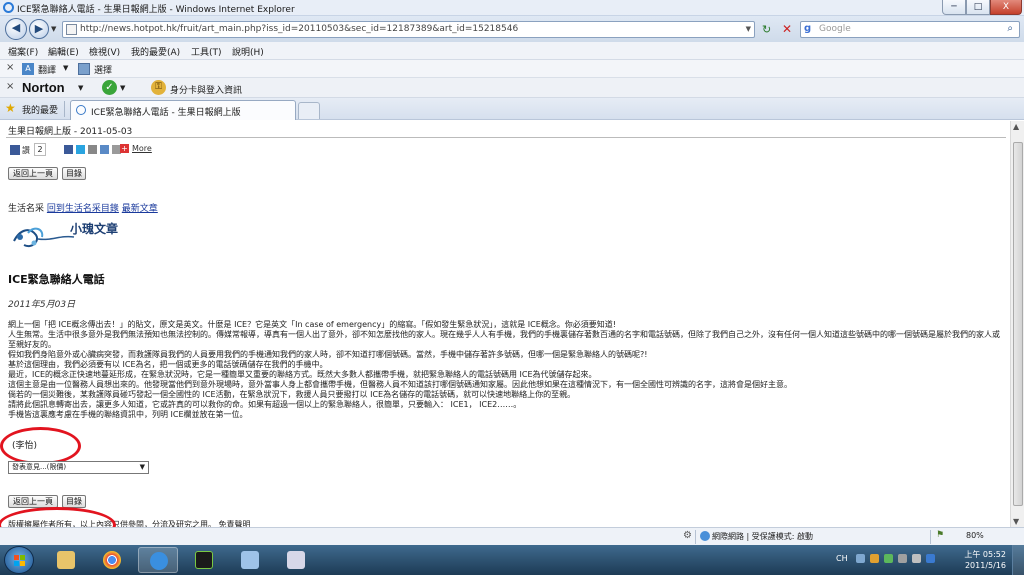 This screenshot has height=575, width=1024. What do you see at coordinates (766, 29) in the screenshot?
I see `refresh-icon: ↻` at bounding box center [766, 29].